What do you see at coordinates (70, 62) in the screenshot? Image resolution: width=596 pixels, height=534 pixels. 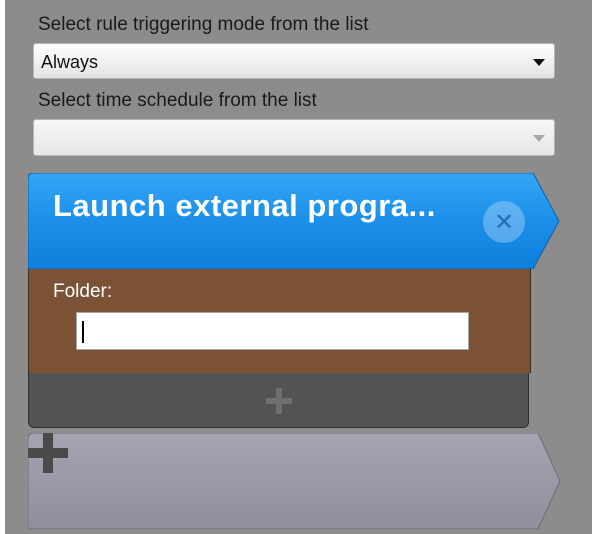 I see `triggering-mode-value: Always` at bounding box center [70, 62].